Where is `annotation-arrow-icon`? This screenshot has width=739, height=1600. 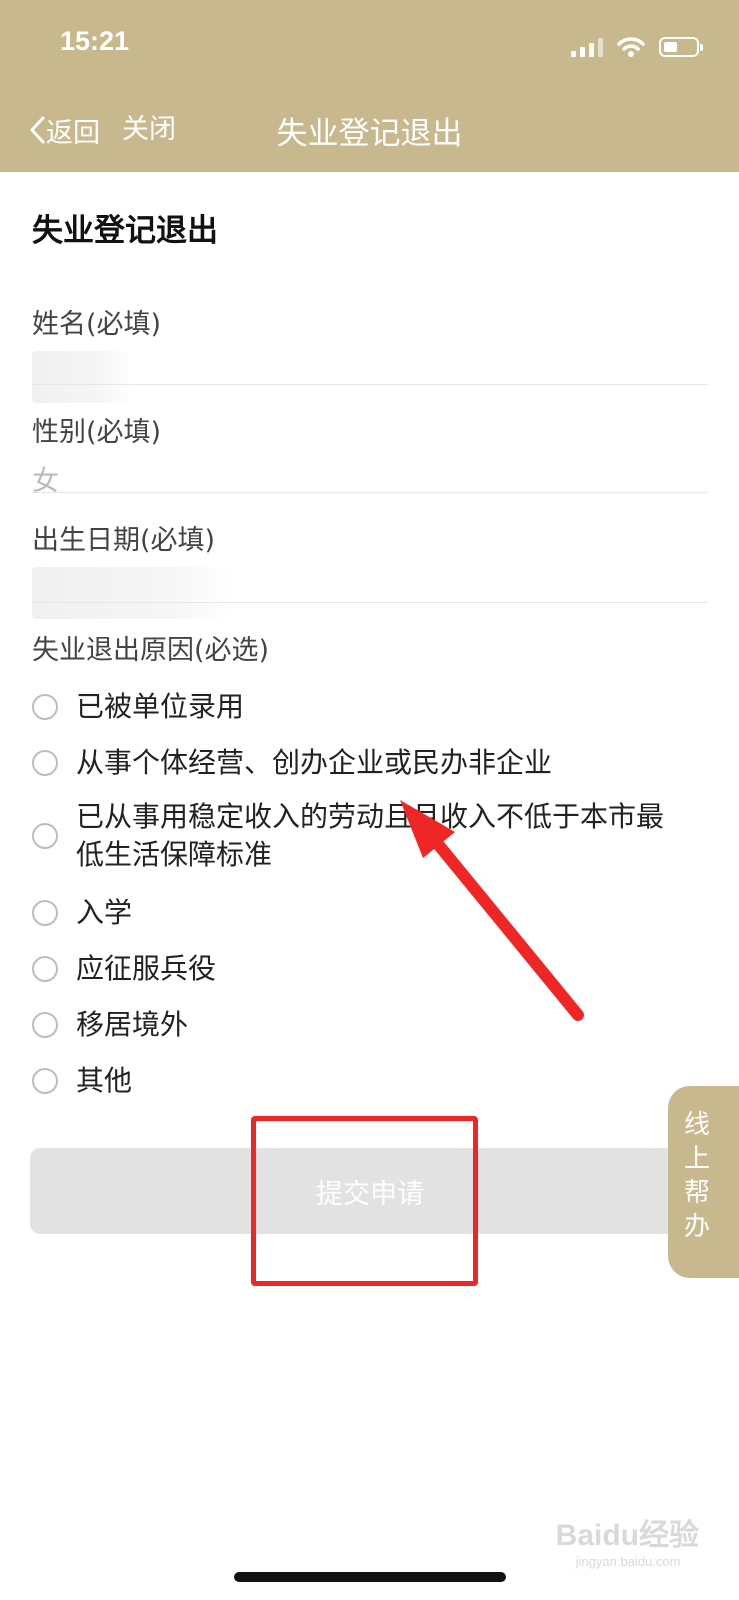 annotation-arrow-icon is located at coordinates (492, 910).